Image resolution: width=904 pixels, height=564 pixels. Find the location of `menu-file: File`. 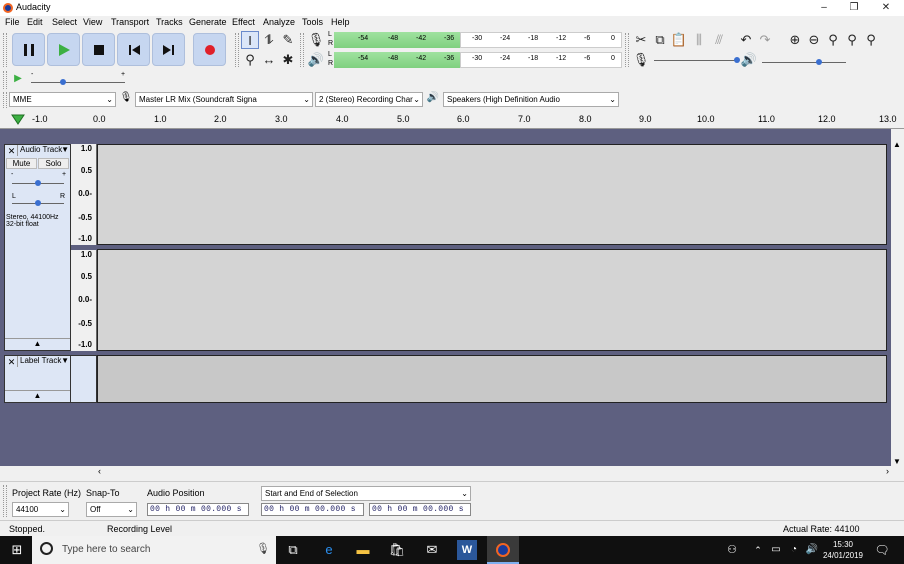

menu-file: File is located at coordinates (12, 22).